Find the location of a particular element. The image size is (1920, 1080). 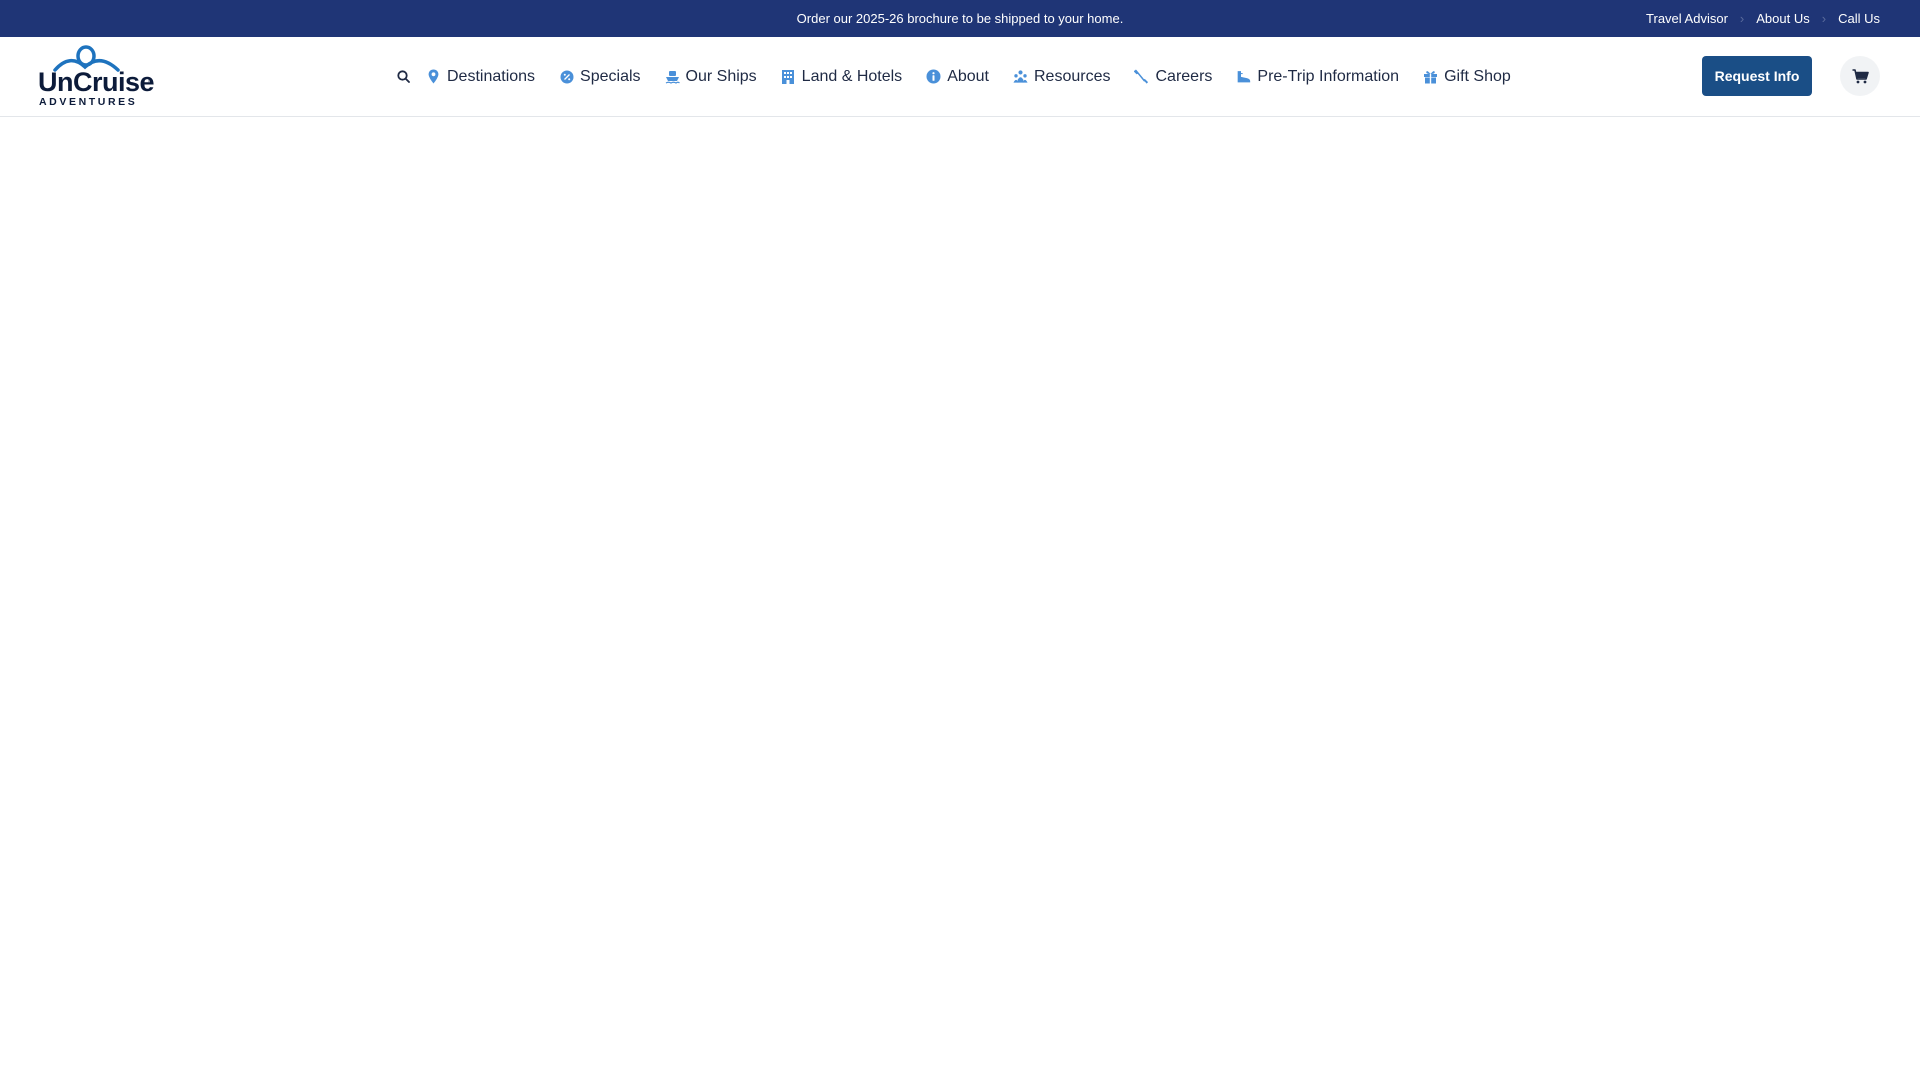

utility-links: Travel Advisor › About Us › Call Us is located at coordinates (1763, 18).